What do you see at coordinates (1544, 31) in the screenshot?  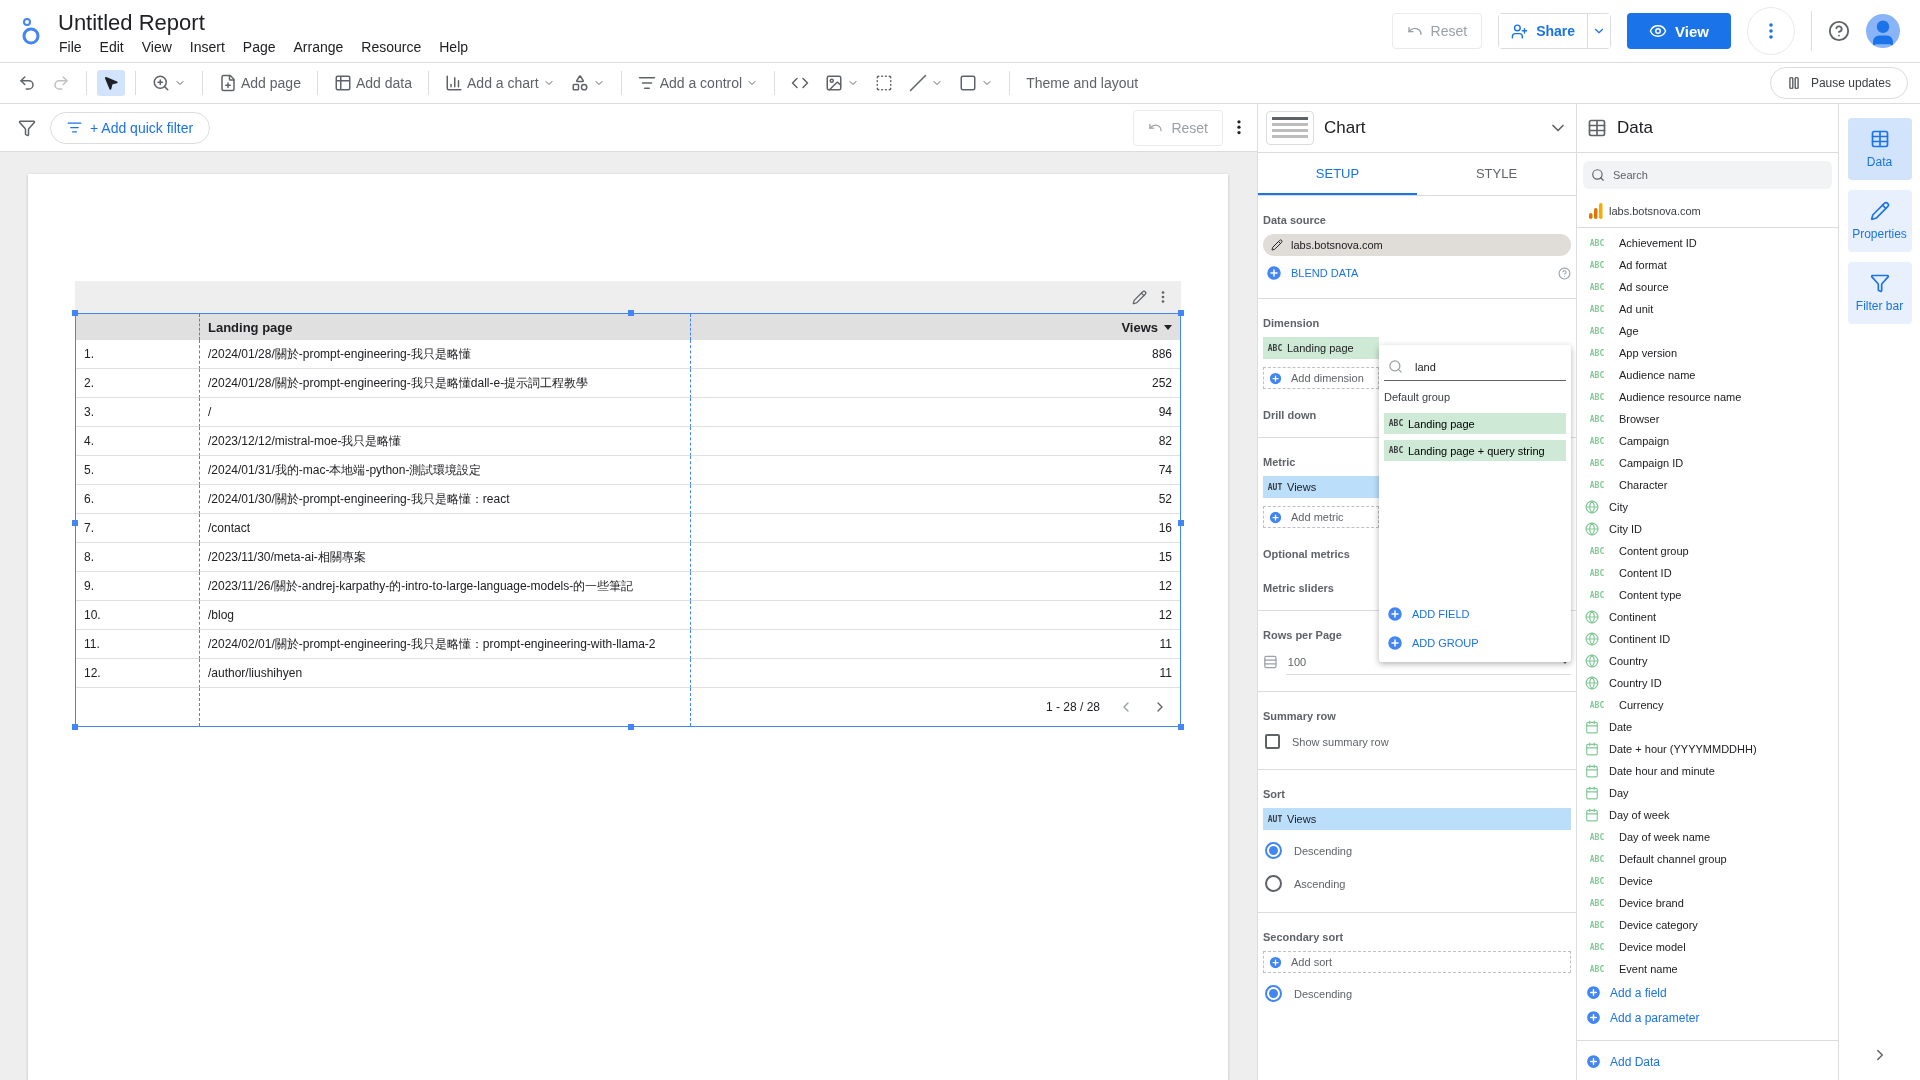 I see `share-button: Share` at bounding box center [1544, 31].